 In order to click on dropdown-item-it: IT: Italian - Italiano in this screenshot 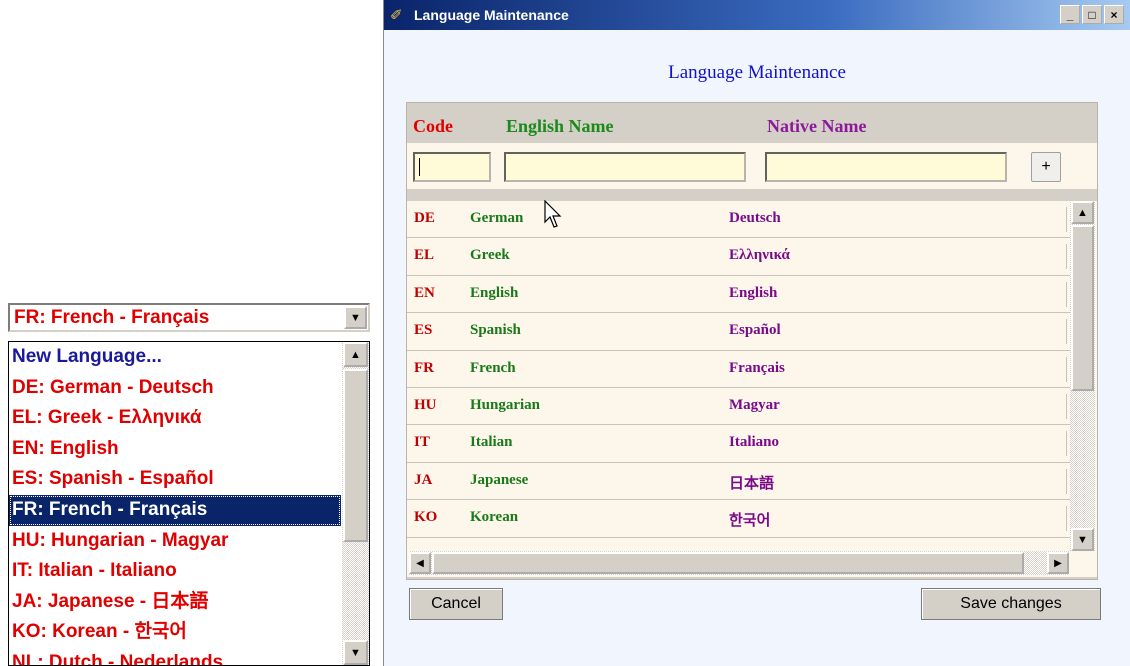, I will do `click(175, 571)`.